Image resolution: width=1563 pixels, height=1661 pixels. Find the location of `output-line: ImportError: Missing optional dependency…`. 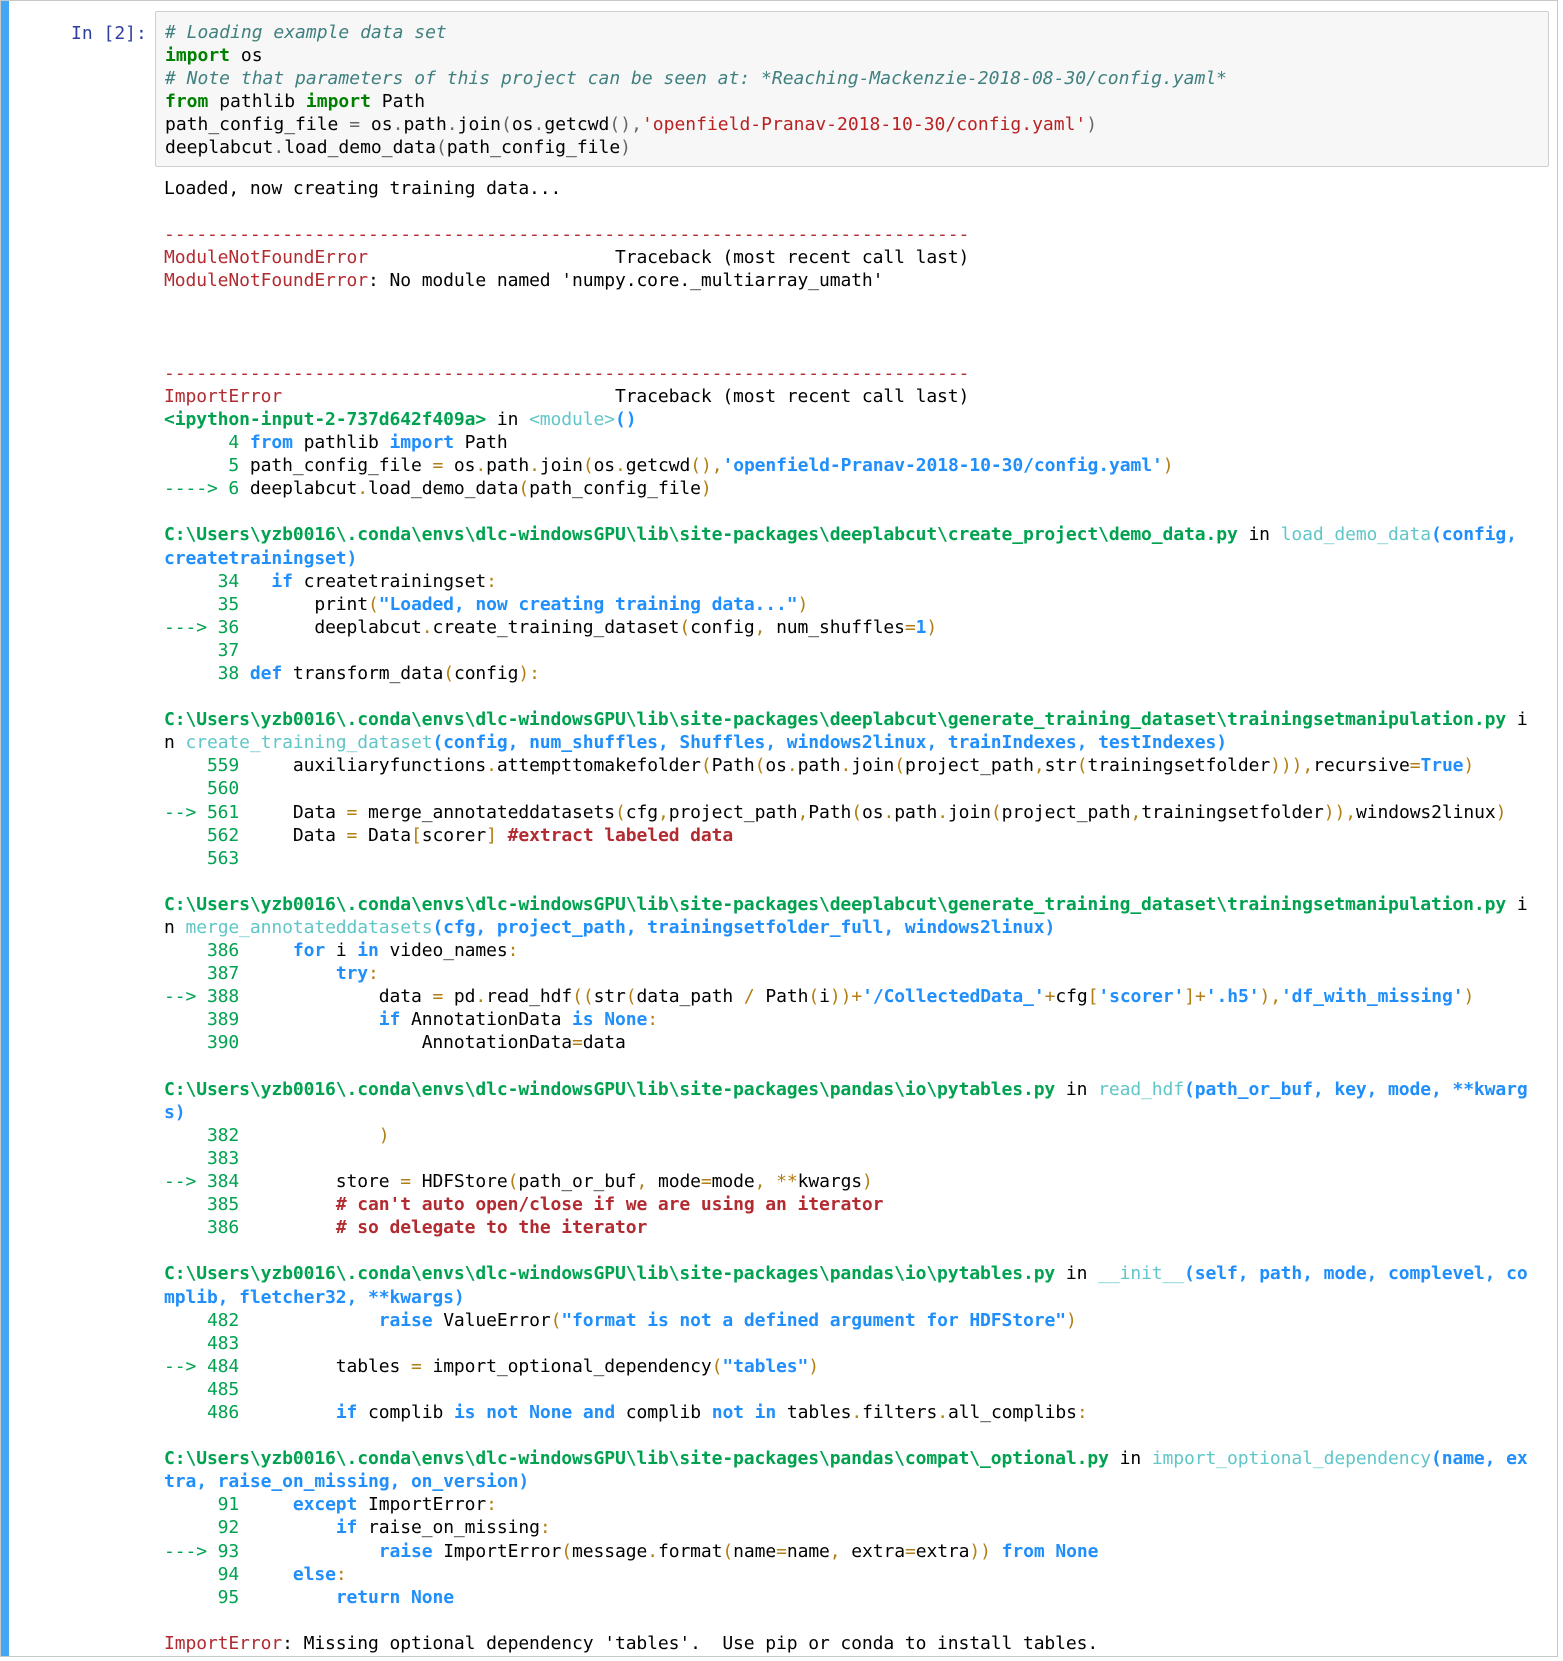

output-line: ImportError: Missing optional dependency… is located at coordinates (631, 1643).